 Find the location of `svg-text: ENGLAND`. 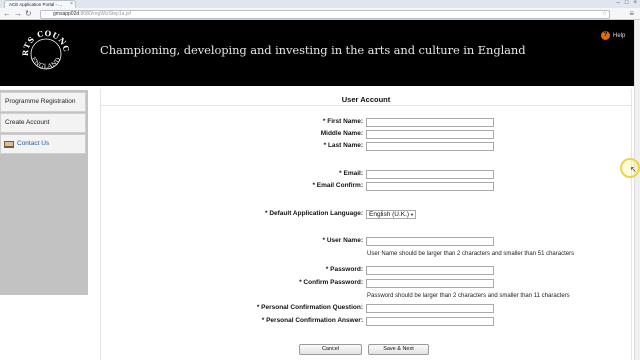

svg-text: ENGLAND is located at coordinates (45, 63).